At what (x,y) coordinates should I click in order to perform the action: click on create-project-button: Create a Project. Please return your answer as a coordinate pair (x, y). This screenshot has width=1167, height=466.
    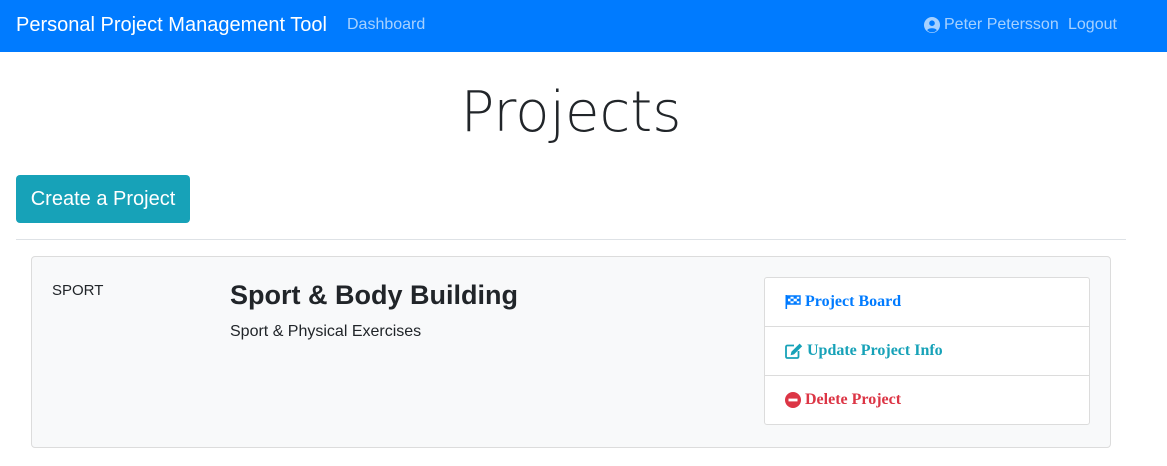
    Looking at the image, I should click on (103, 199).